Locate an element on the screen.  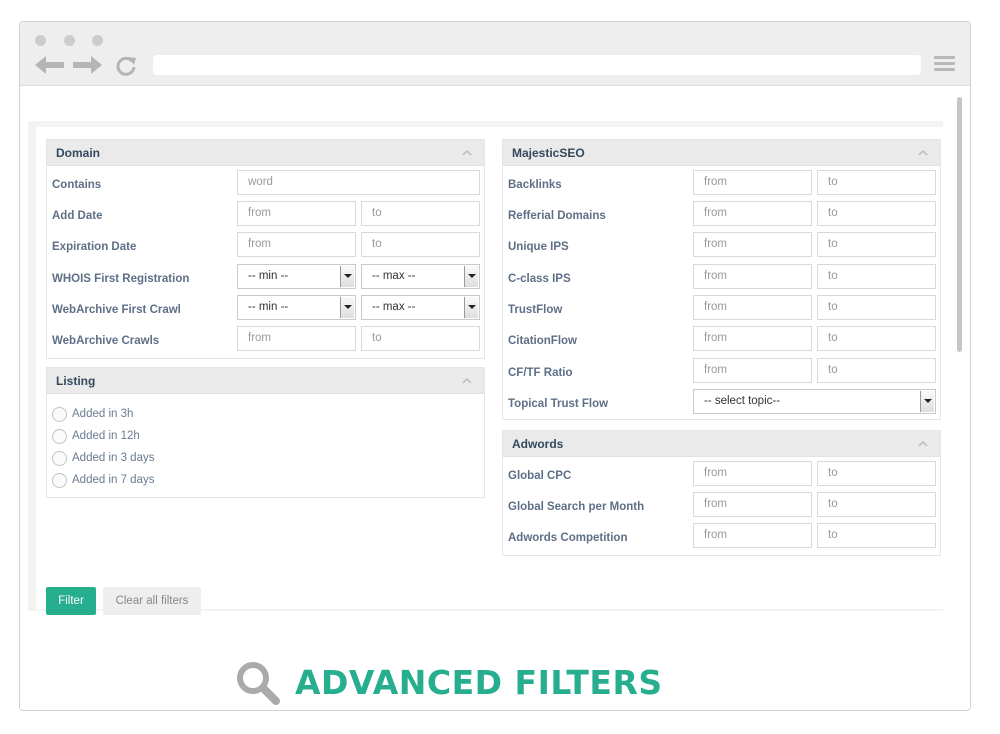
trustflow-to-input: to is located at coordinates (876, 307).